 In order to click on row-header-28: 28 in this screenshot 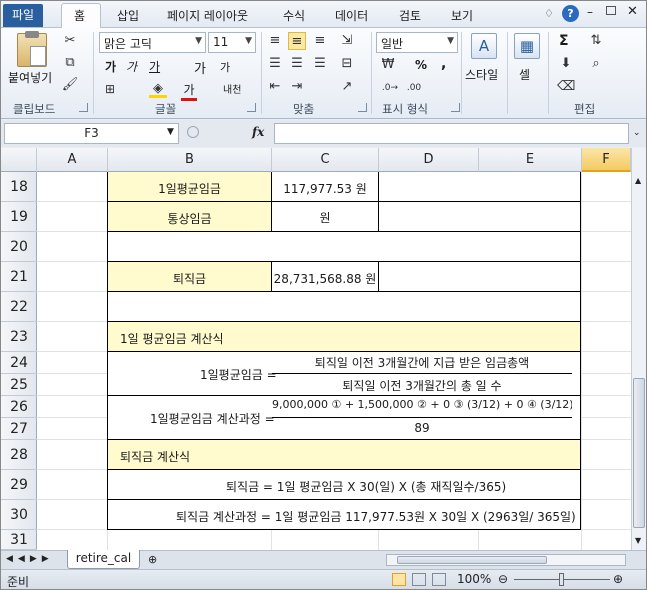, I will do `click(19, 455)`.